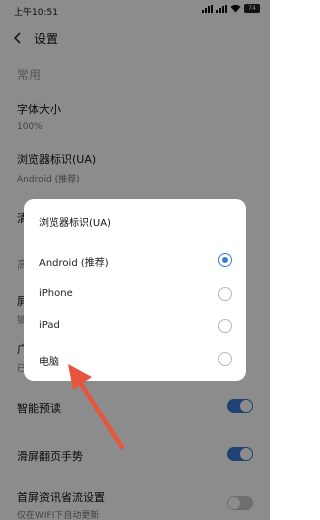  What do you see at coordinates (135, 261) in the screenshot?
I see `option-android: Android (推荐)` at bounding box center [135, 261].